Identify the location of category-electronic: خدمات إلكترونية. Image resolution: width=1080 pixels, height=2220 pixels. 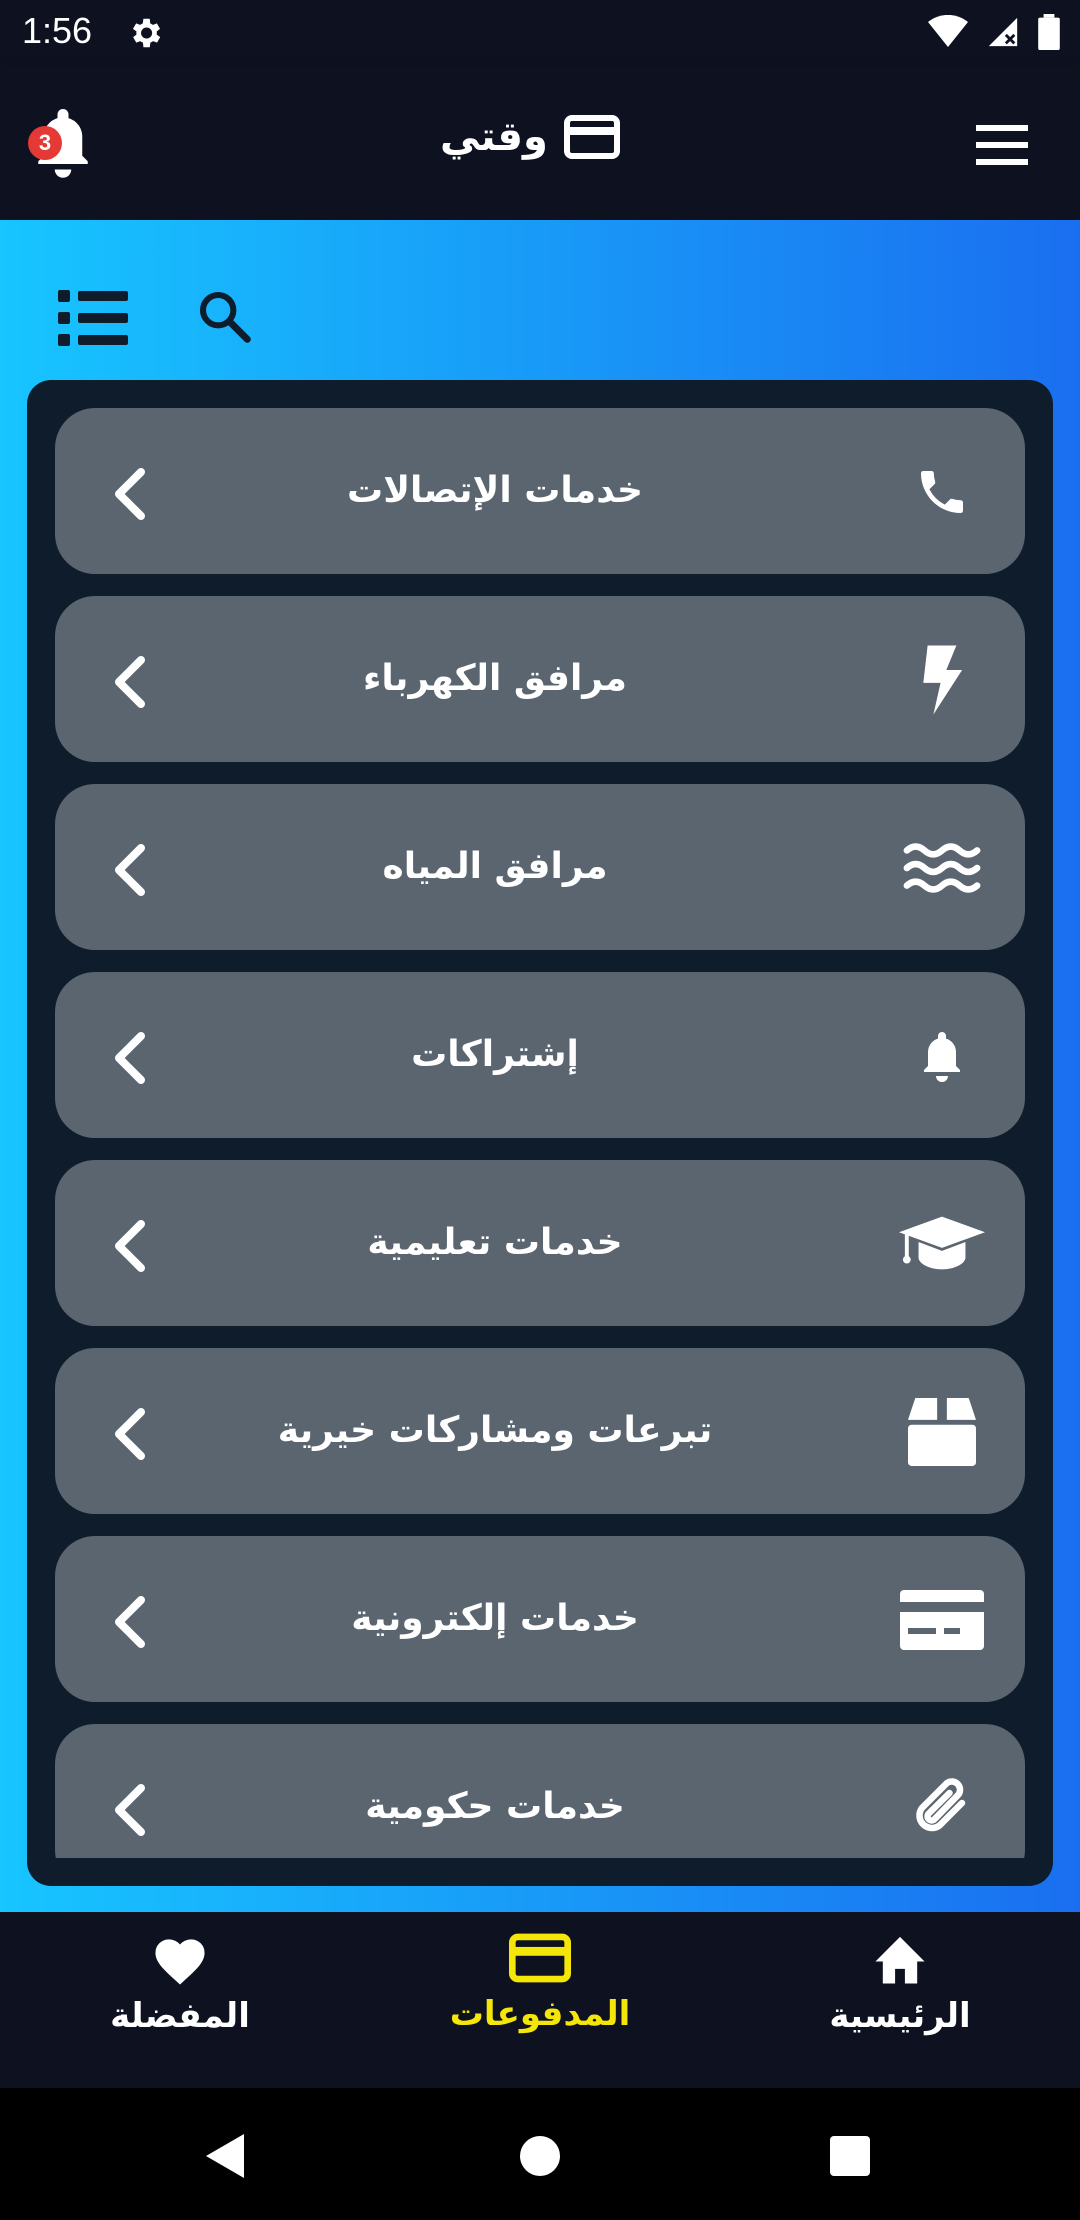
(540, 1619).